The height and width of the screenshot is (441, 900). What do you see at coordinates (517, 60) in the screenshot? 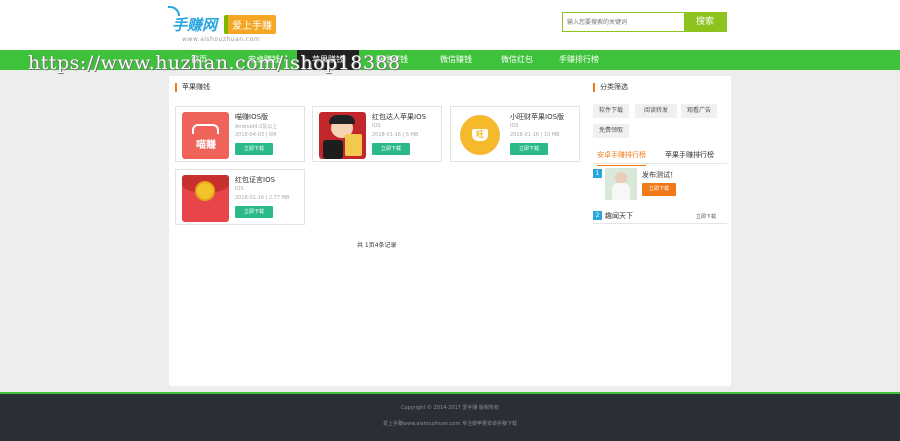
I see `nav-item-wechat-hongbao: 微信红包` at bounding box center [517, 60].